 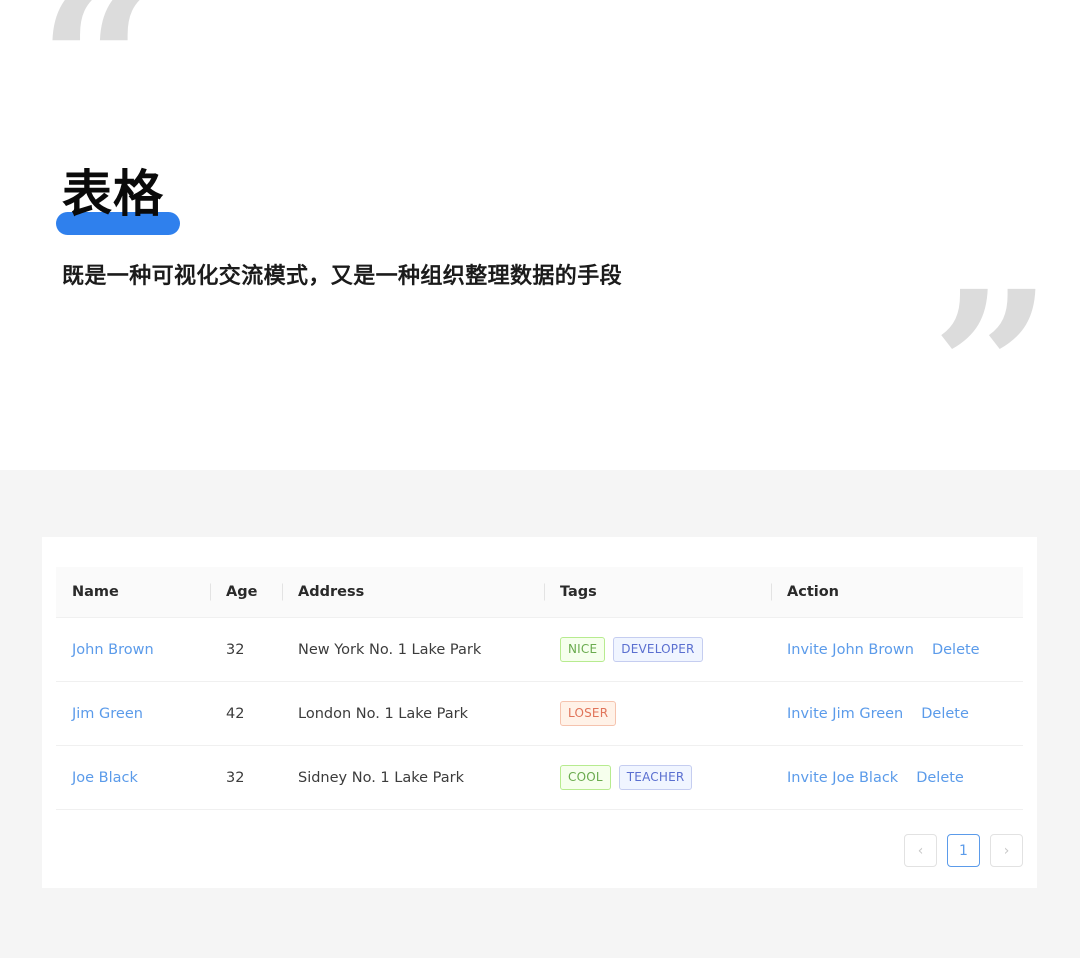 What do you see at coordinates (850, 650) in the screenshot?
I see `invite-link: Invite John Brown` at bounding box center [850, 650].